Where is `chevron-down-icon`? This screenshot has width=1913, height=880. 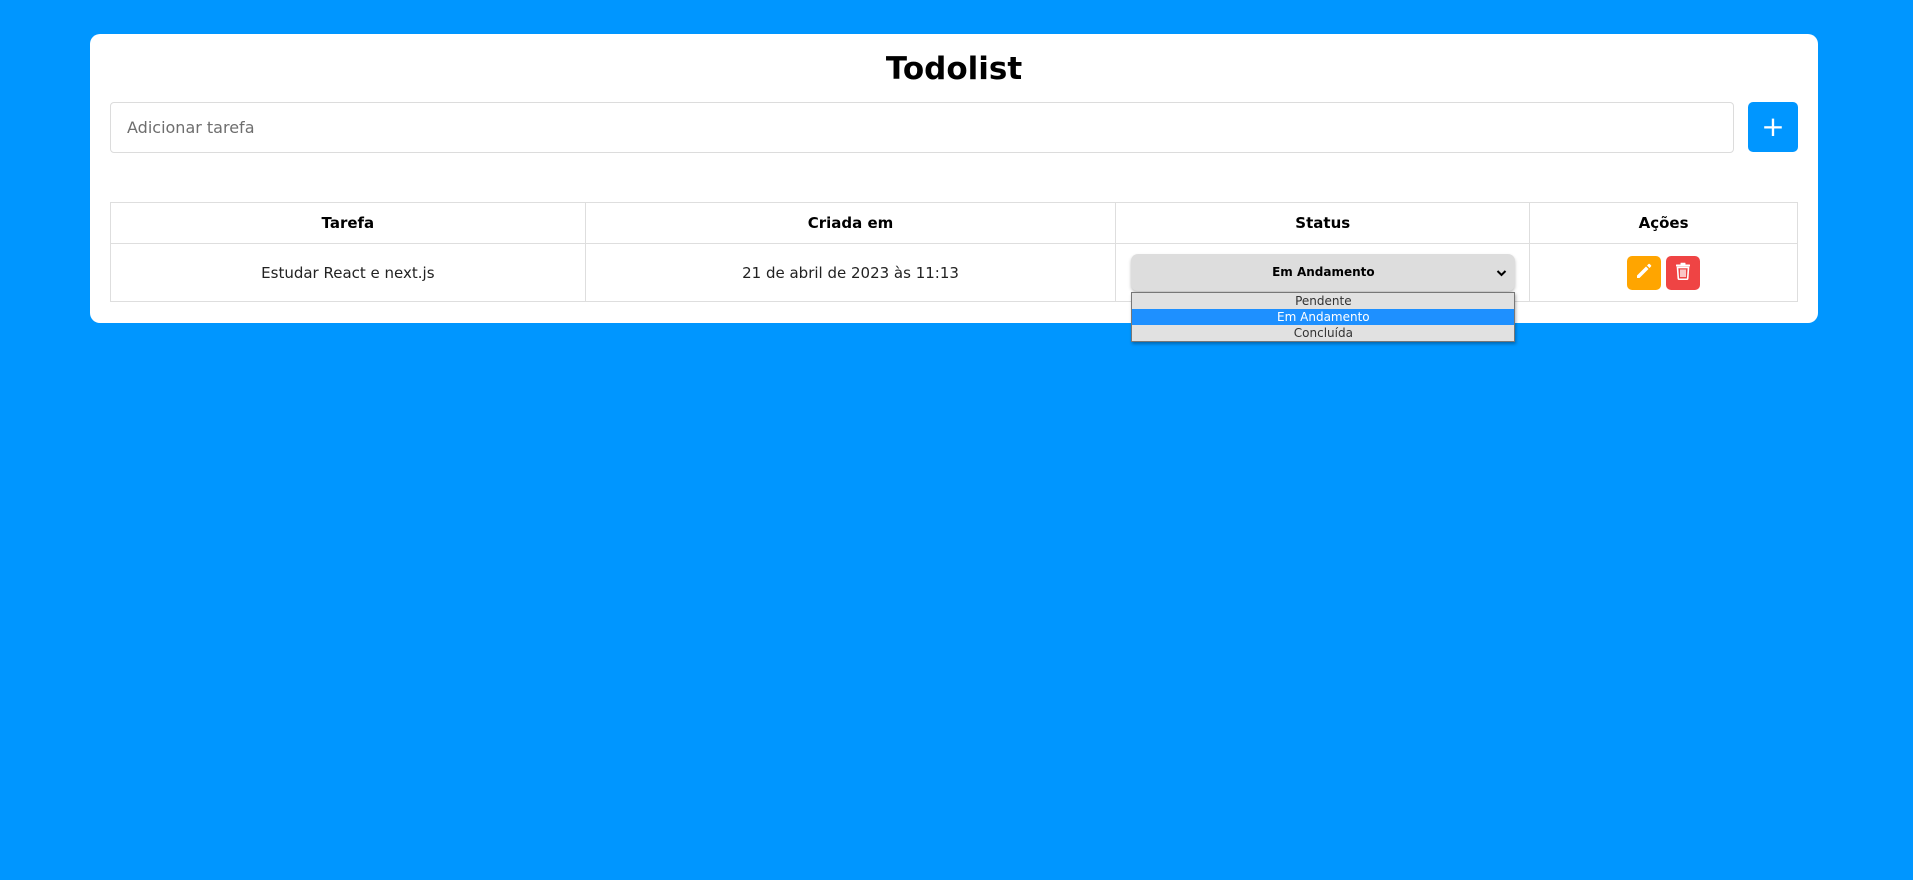 chevron-down-icon is located at coordinates (1501, 272).